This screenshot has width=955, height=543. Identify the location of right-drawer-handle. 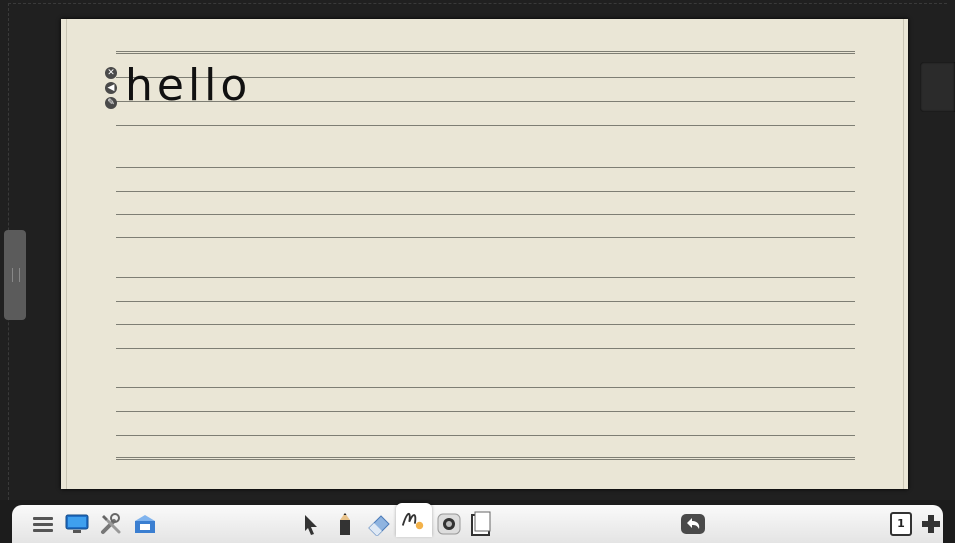
(937, 87).